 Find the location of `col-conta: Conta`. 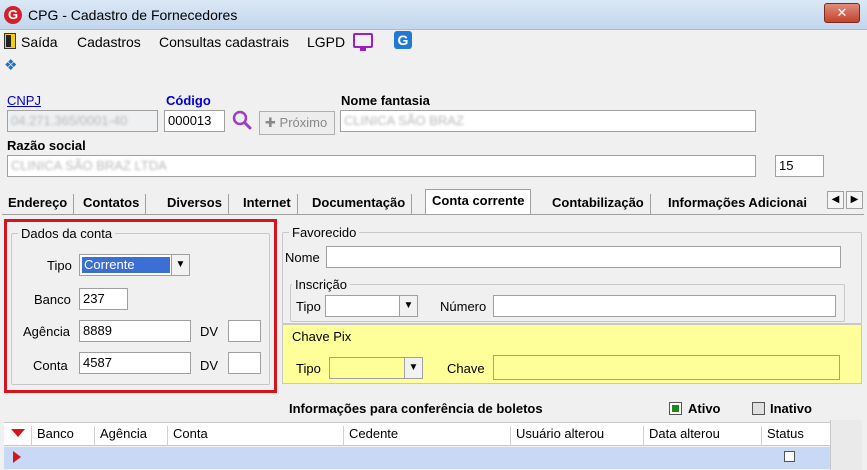

col-conta: Conta is located at coordinates (187, 436).